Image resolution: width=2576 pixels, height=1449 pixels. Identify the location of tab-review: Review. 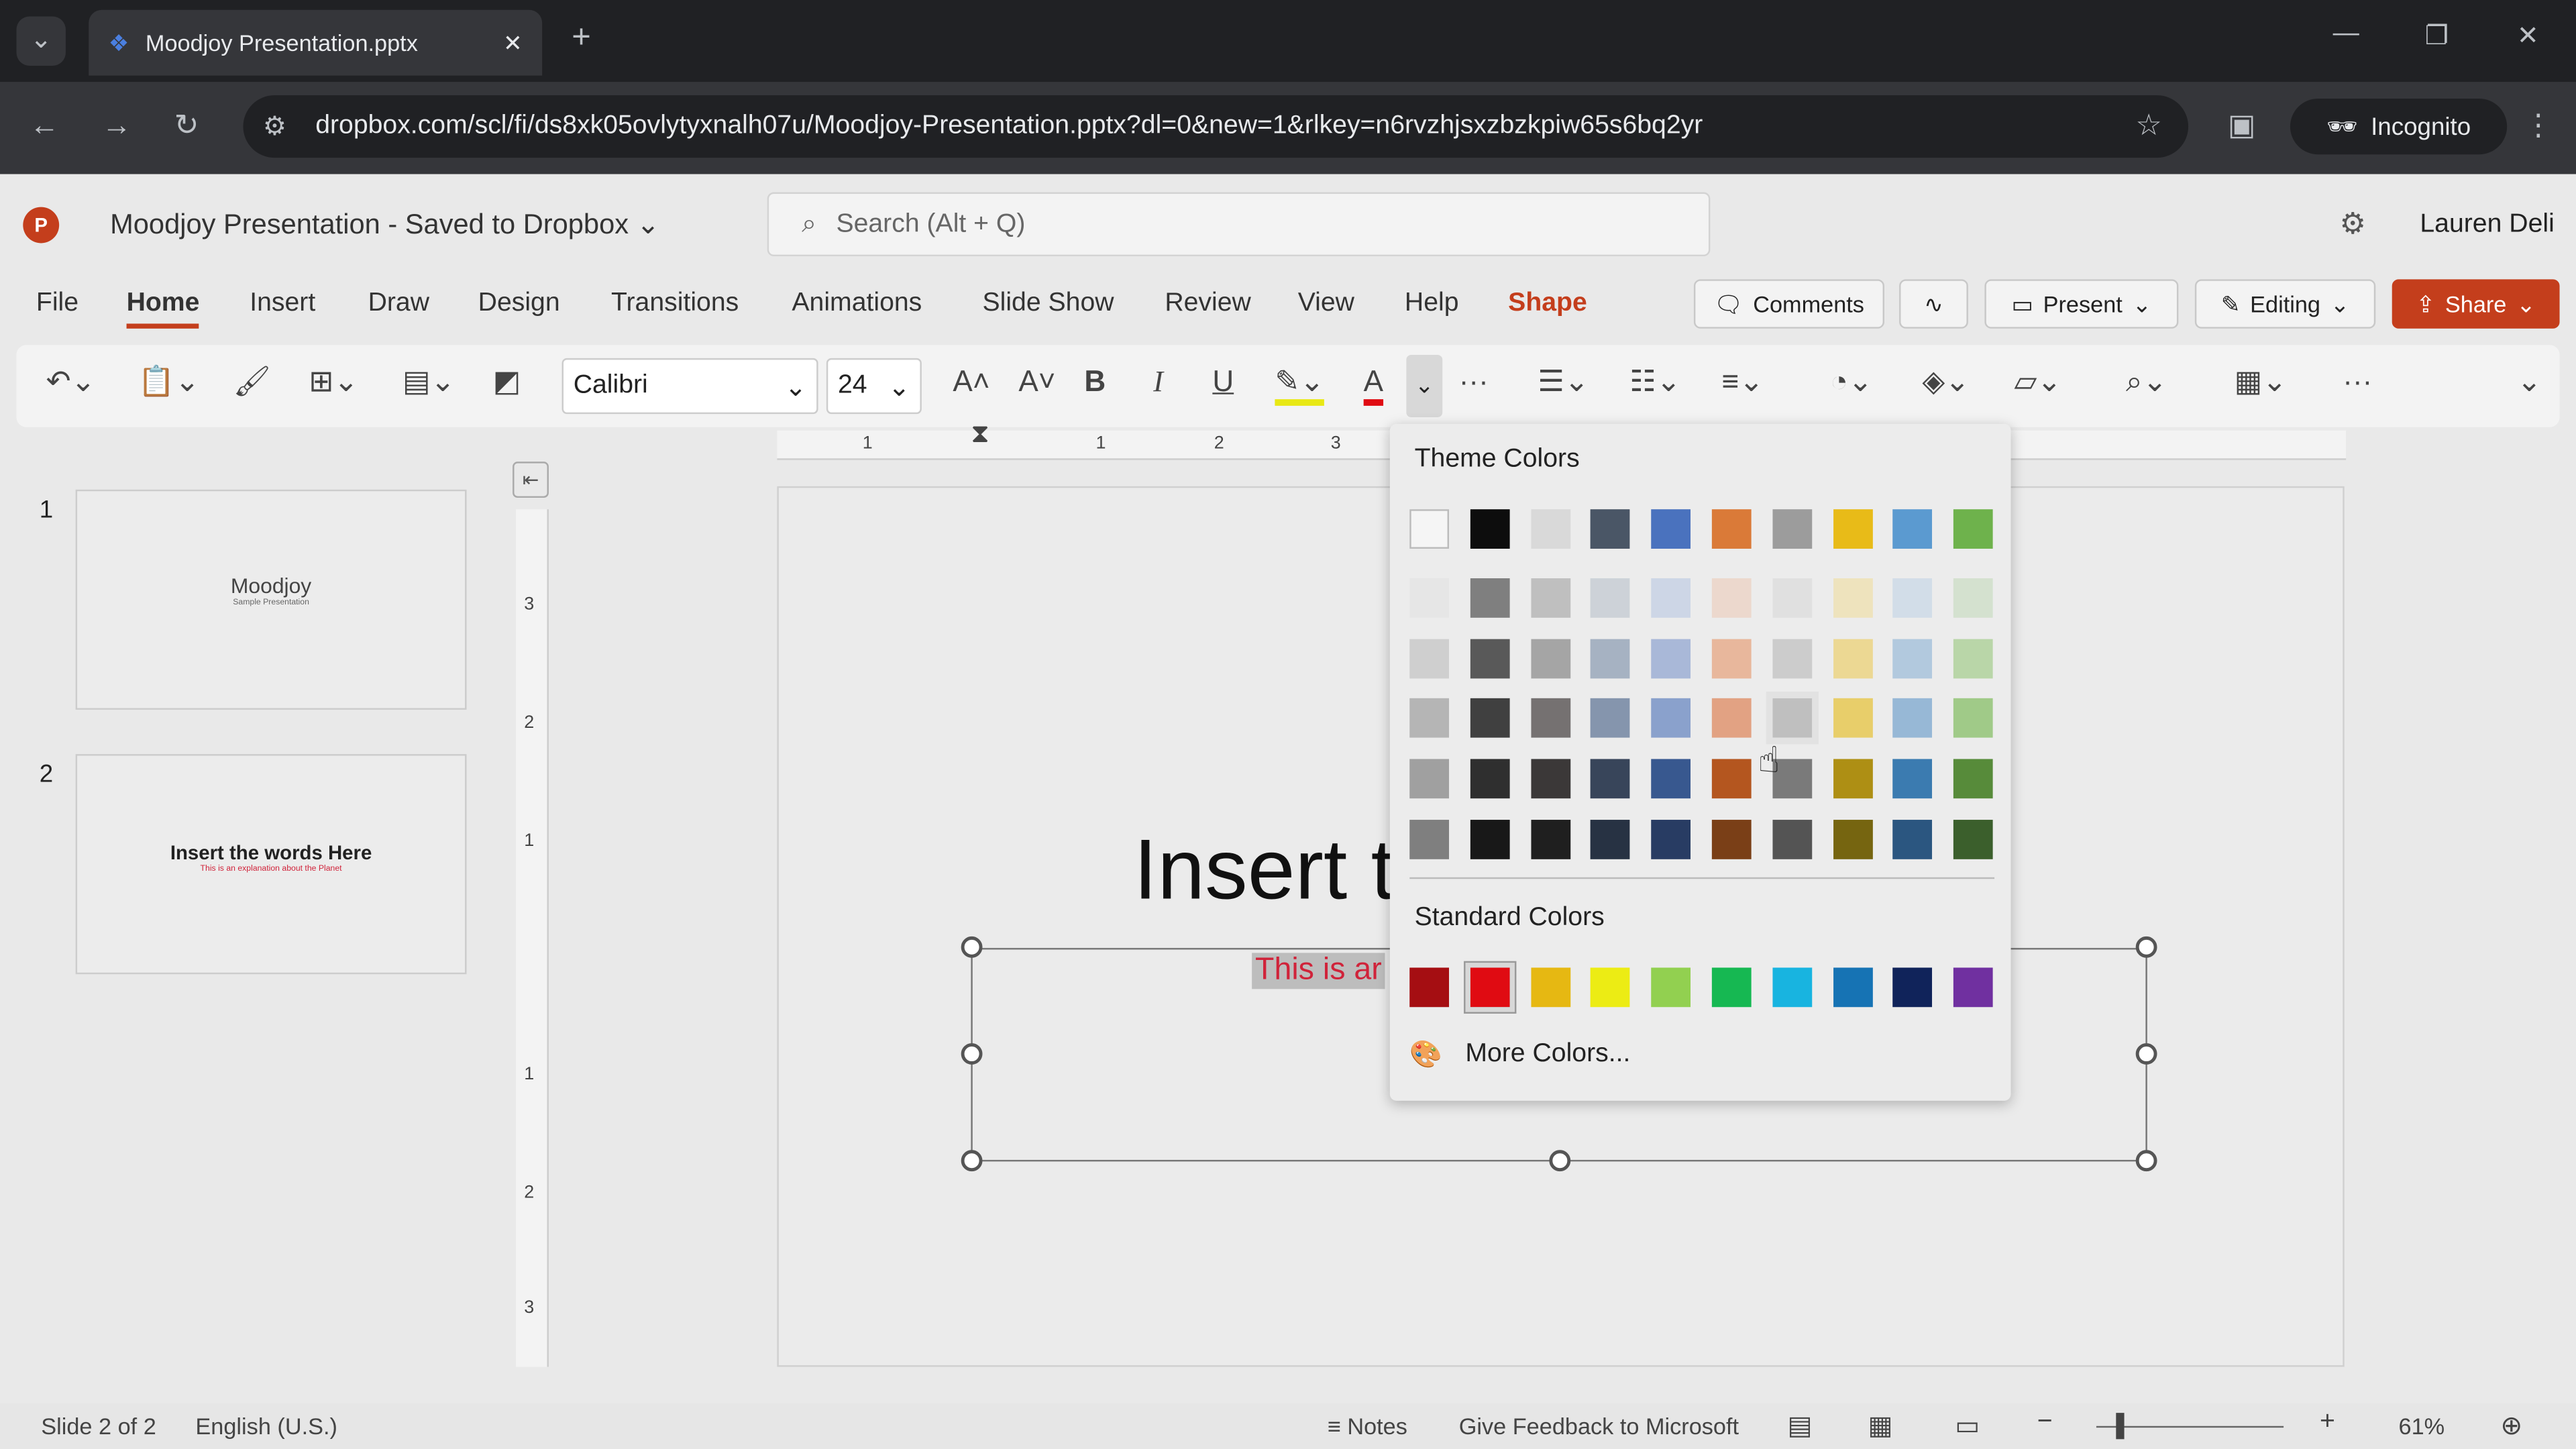
(1207, 304).